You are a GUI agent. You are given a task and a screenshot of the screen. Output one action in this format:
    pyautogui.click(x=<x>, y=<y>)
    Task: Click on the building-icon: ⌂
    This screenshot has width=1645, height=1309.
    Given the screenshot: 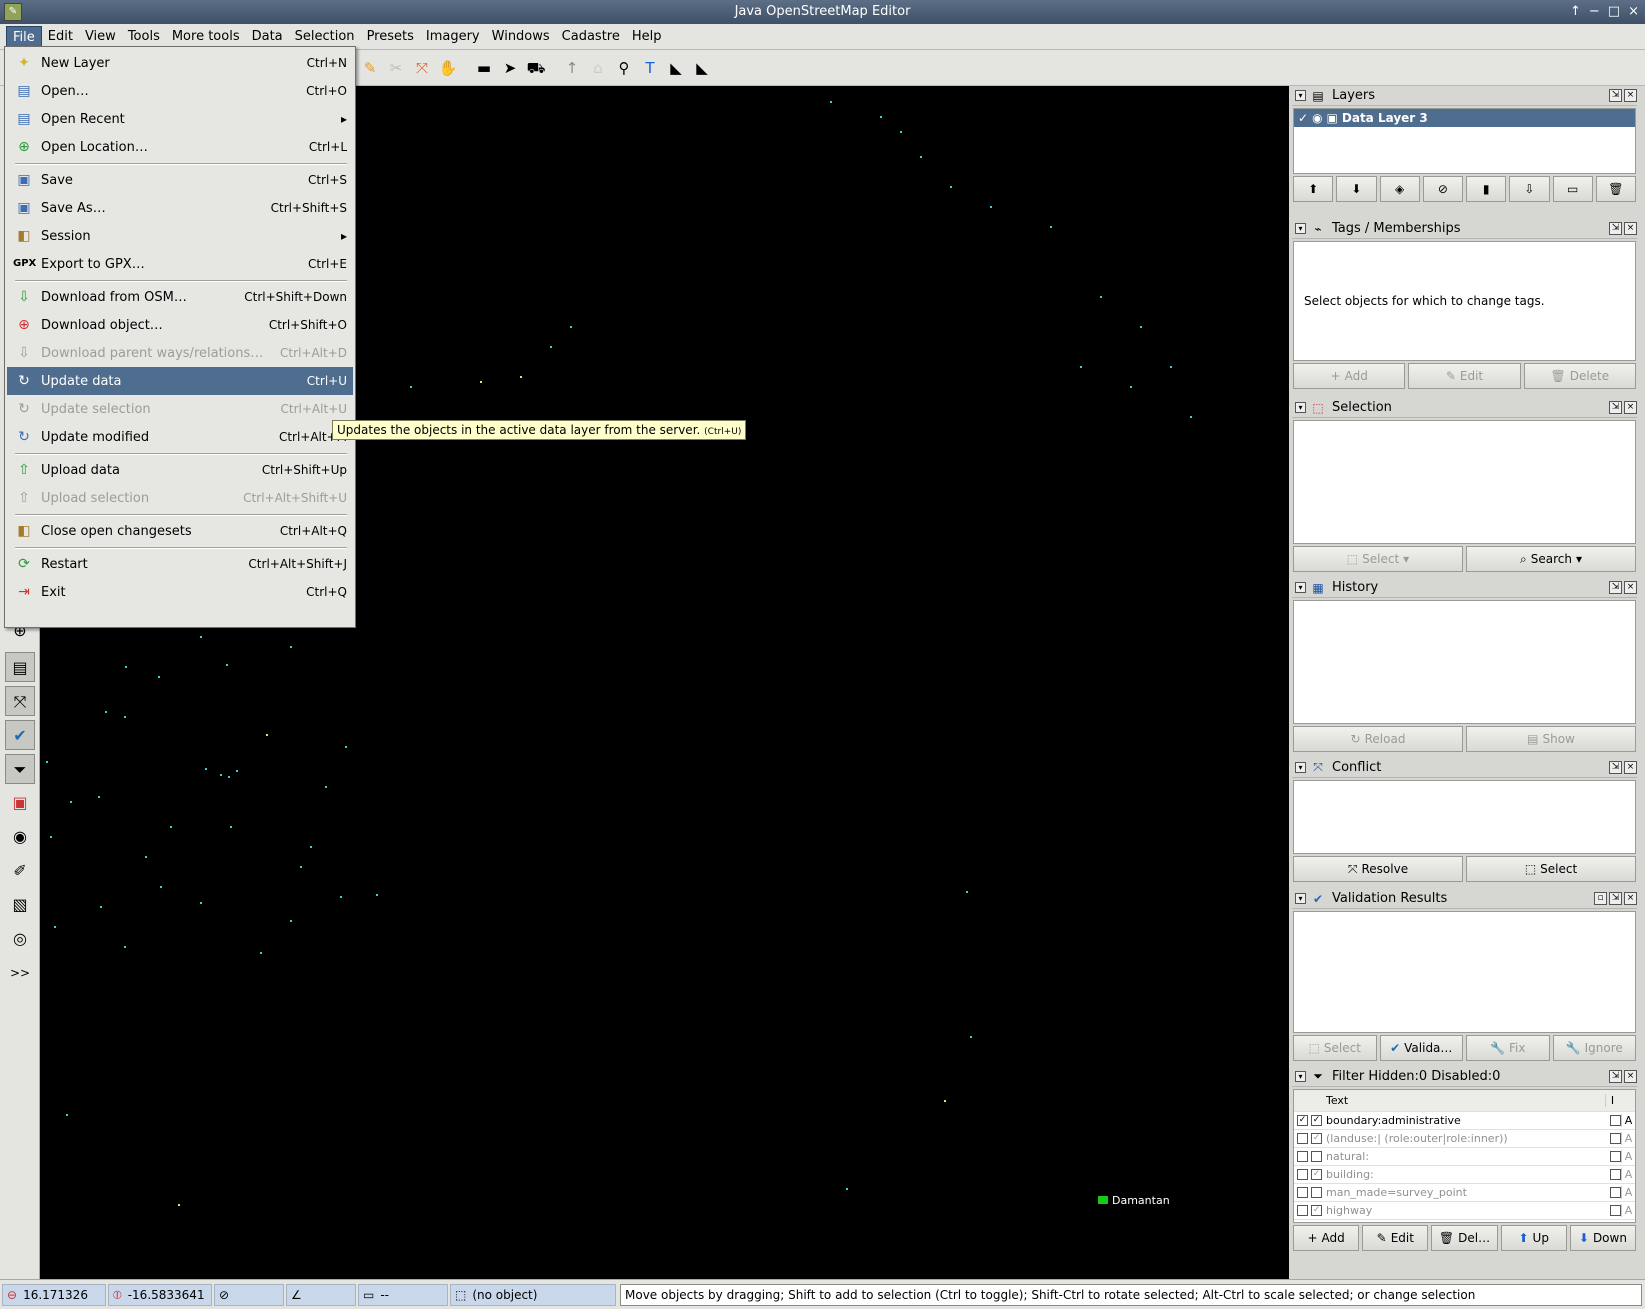 What is the action you would take?
    pyautogui.click(x=598, y=68)
    